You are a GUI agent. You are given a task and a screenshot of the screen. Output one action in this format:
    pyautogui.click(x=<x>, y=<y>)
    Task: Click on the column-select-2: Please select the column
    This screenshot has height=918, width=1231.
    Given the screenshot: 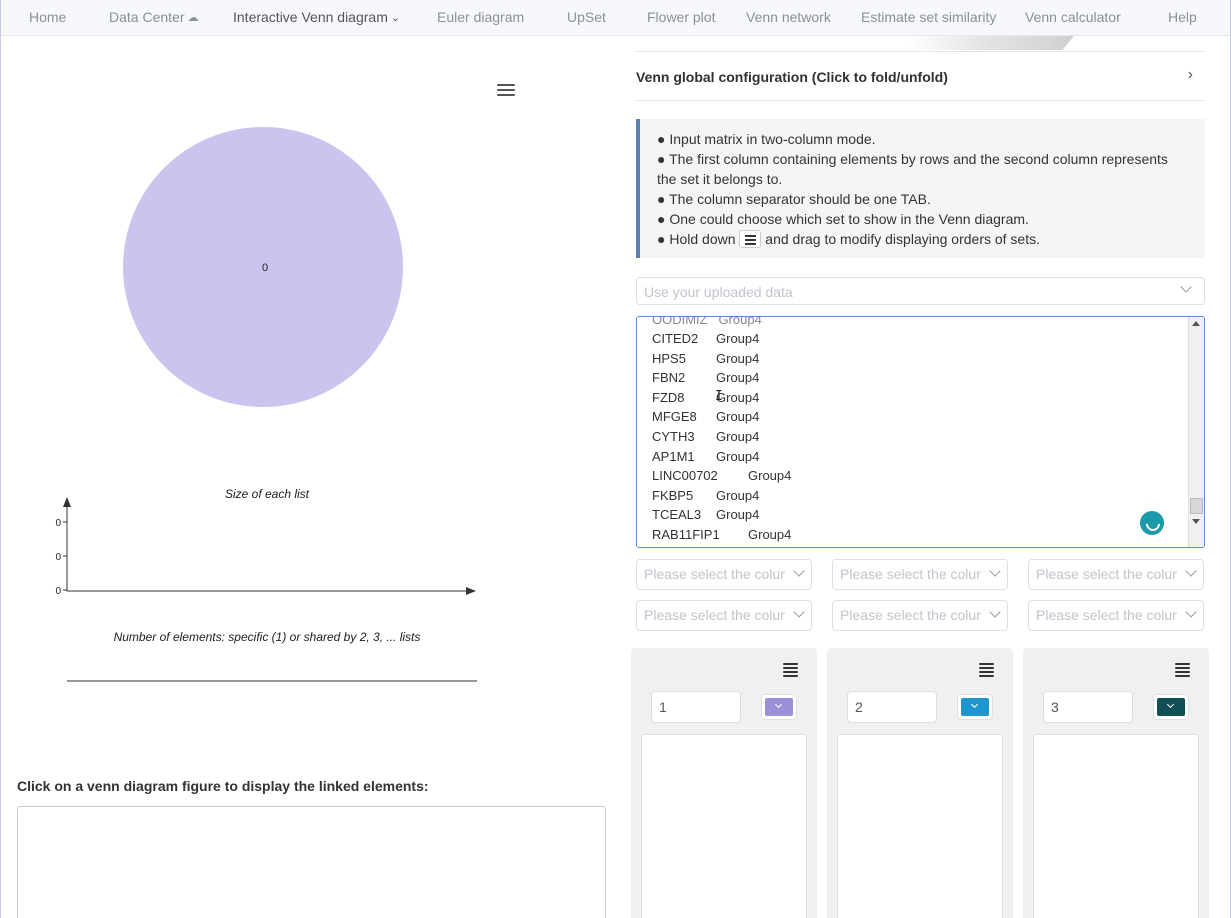 What is the action you would take?
    pyautogui.click(x=920, y=574)
    